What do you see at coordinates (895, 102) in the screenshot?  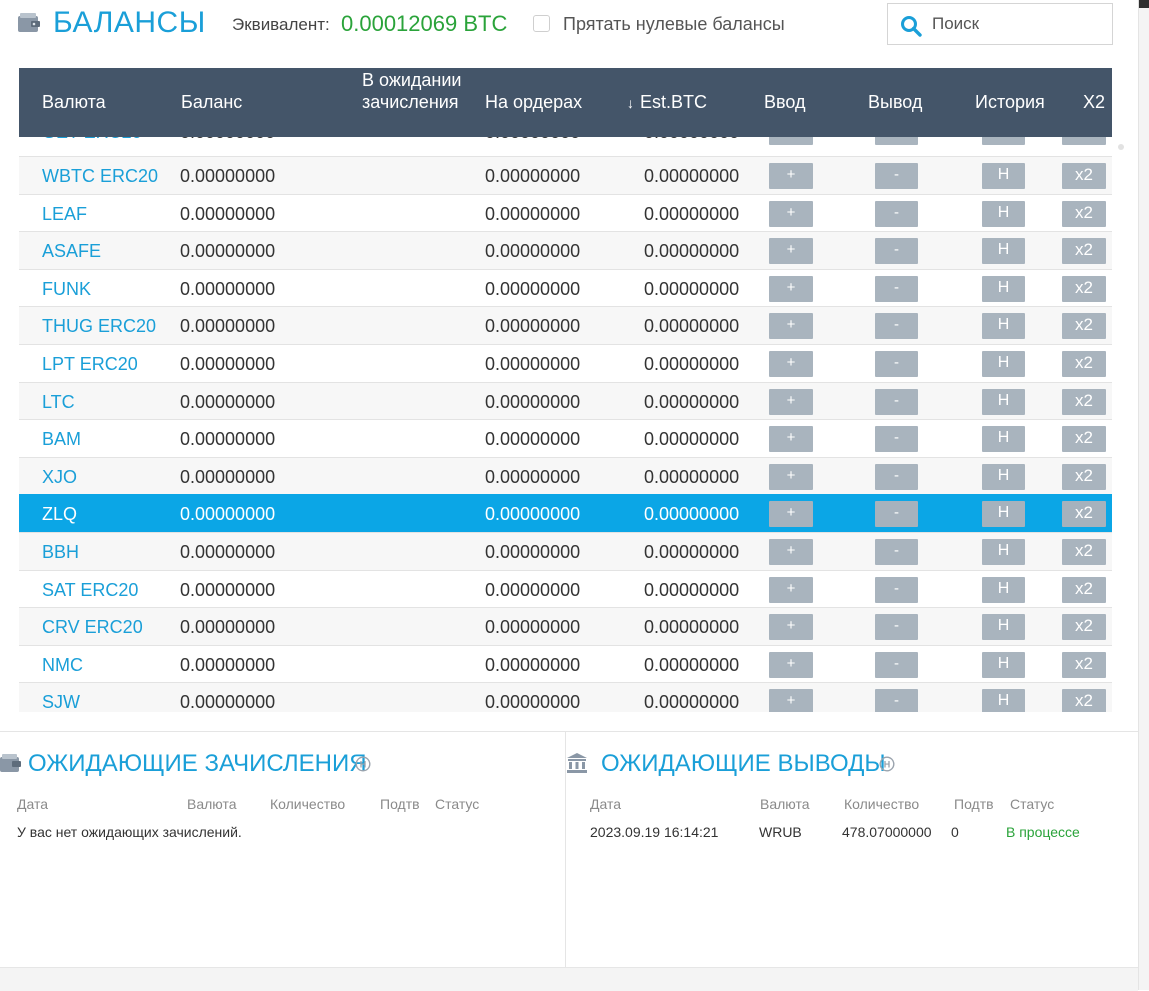 I see `col-withdraw: Вывод` at bounding box center [895, 102].